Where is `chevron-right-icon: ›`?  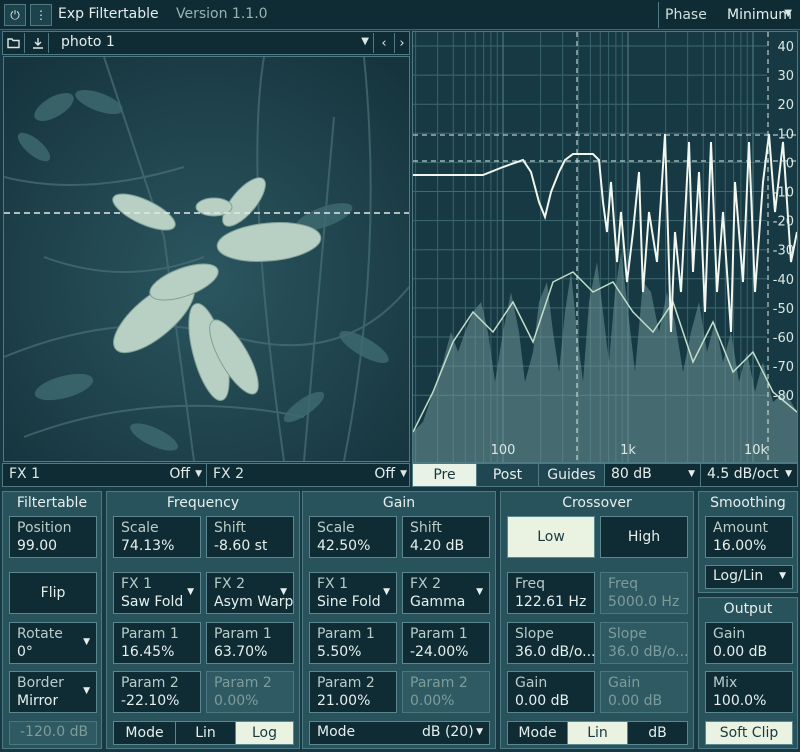 chevron-right-icon: › is located at coordinates (402, 43).